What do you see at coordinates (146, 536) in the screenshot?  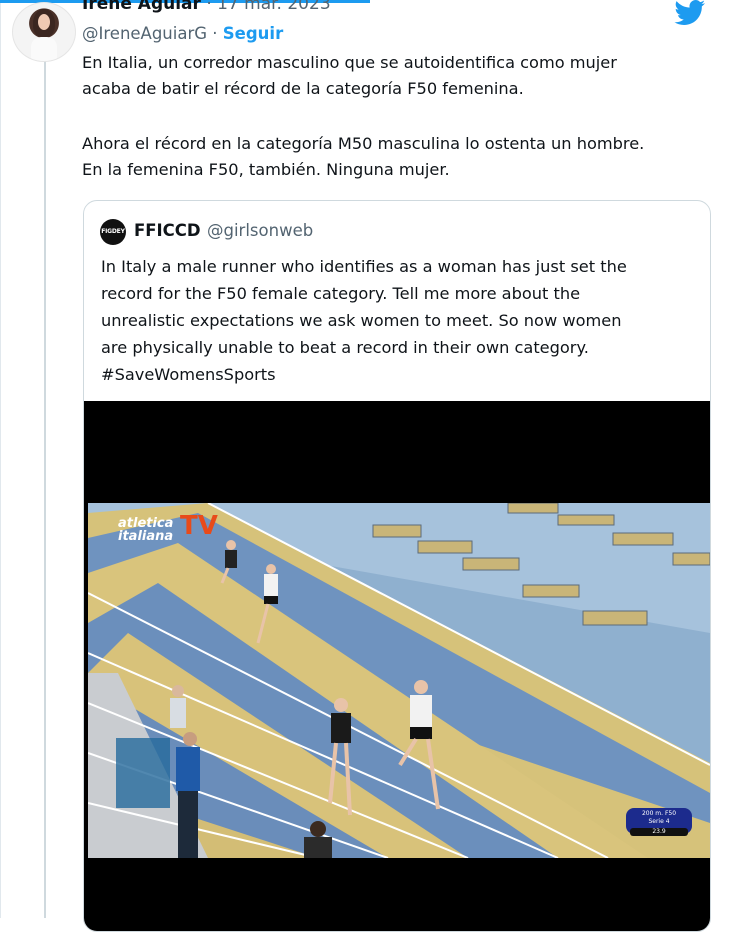 I see `logo-line-2: italiana` at bounding box center [146, 536].